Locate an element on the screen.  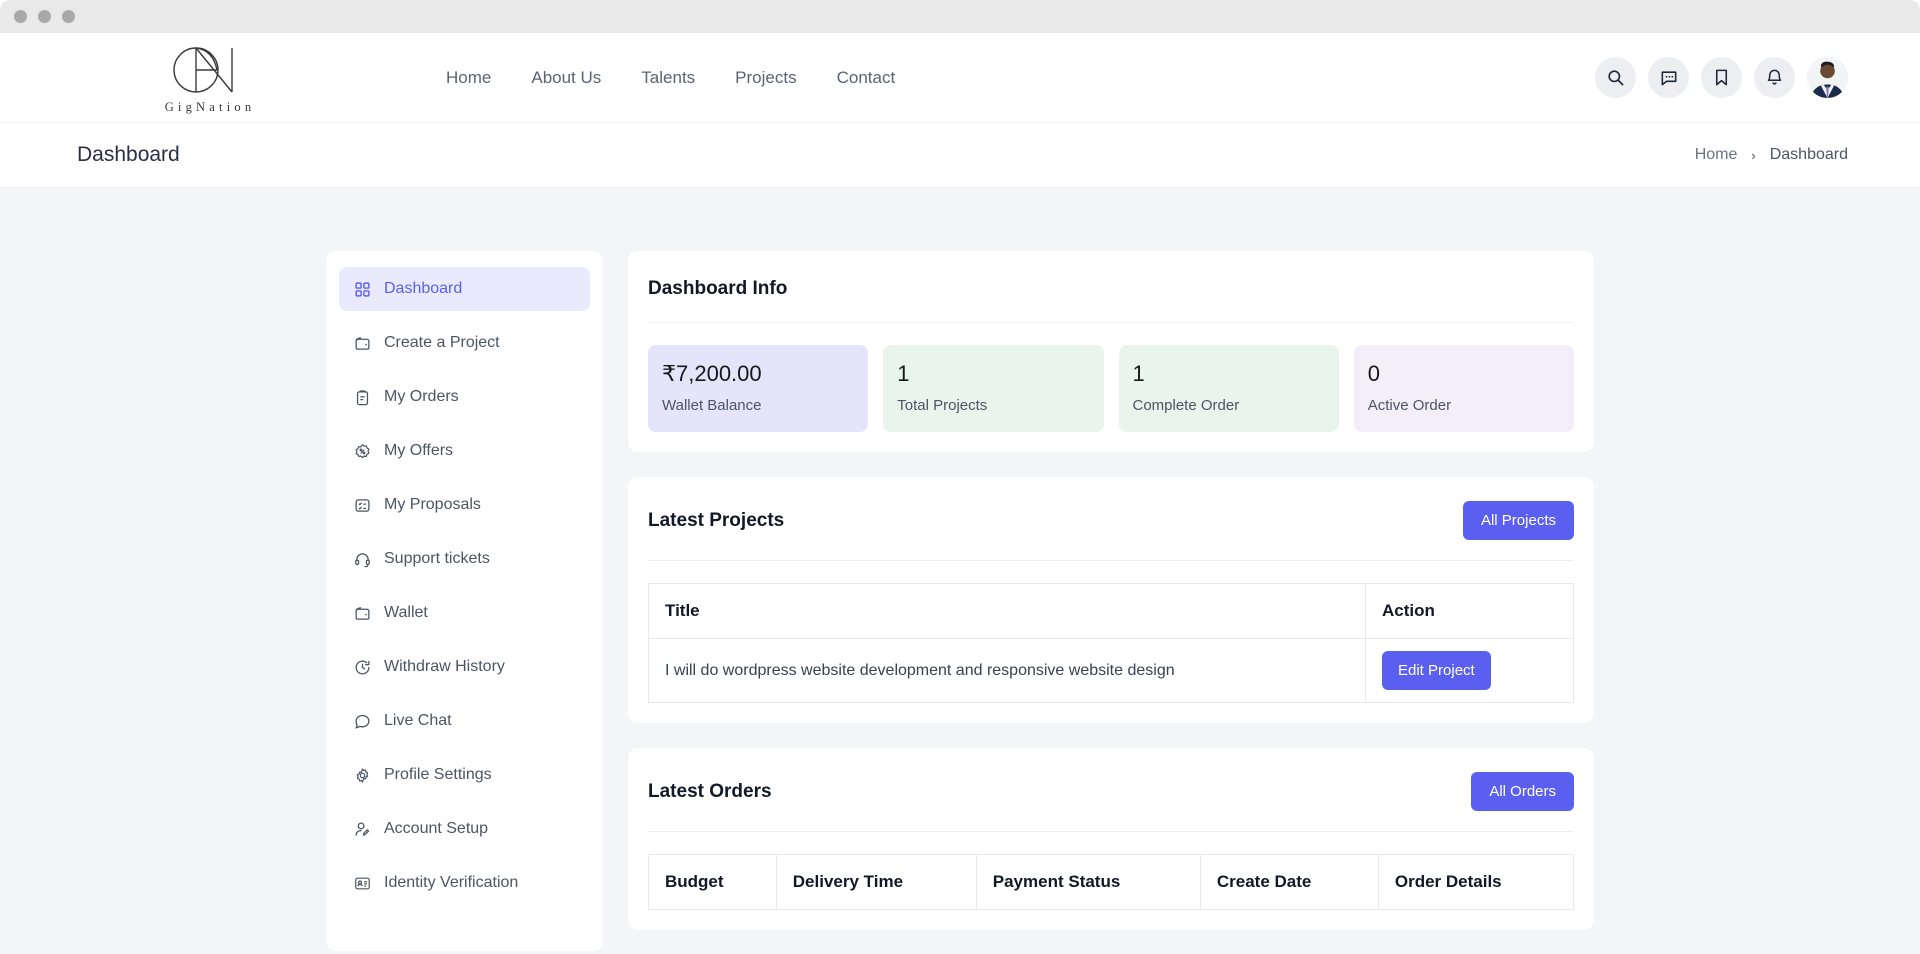
dashboard-info-header: Dashboard Info is located at coordinates (1111, 287).